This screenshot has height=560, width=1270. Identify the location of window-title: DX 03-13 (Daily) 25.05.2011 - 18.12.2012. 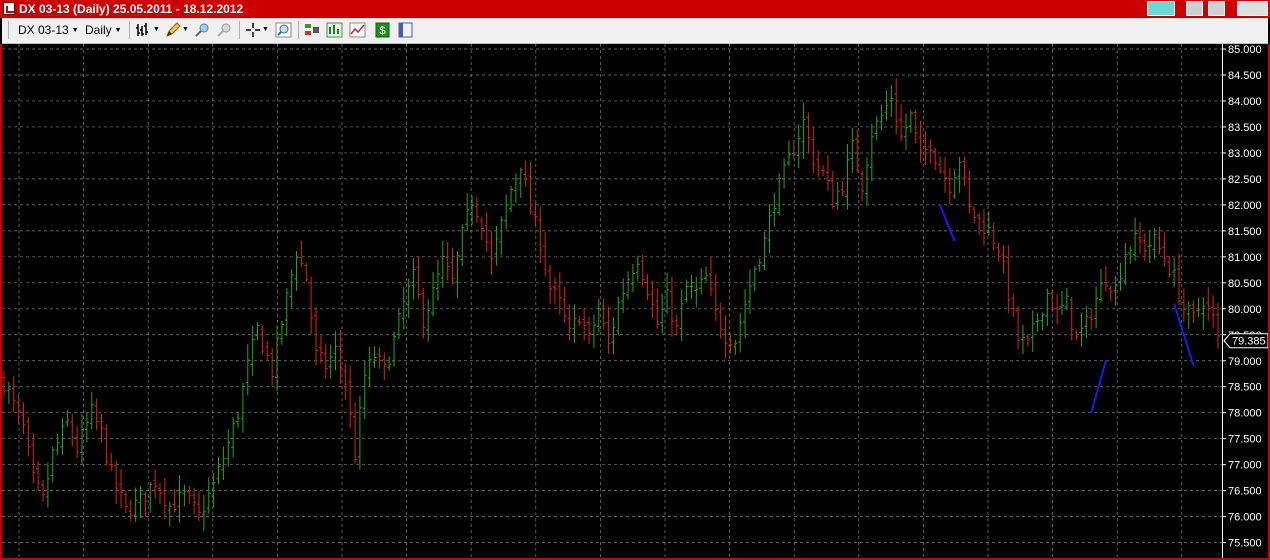
(131, 9).